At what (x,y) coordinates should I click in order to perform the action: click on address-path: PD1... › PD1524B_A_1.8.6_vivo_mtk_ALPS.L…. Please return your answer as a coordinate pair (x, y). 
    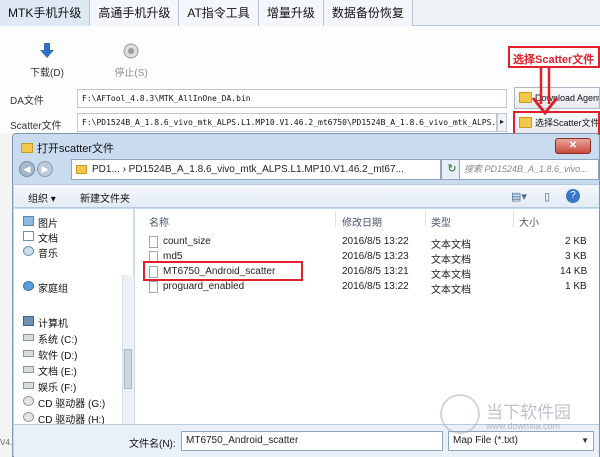
    Looking at the image, I should click on (248, 169).